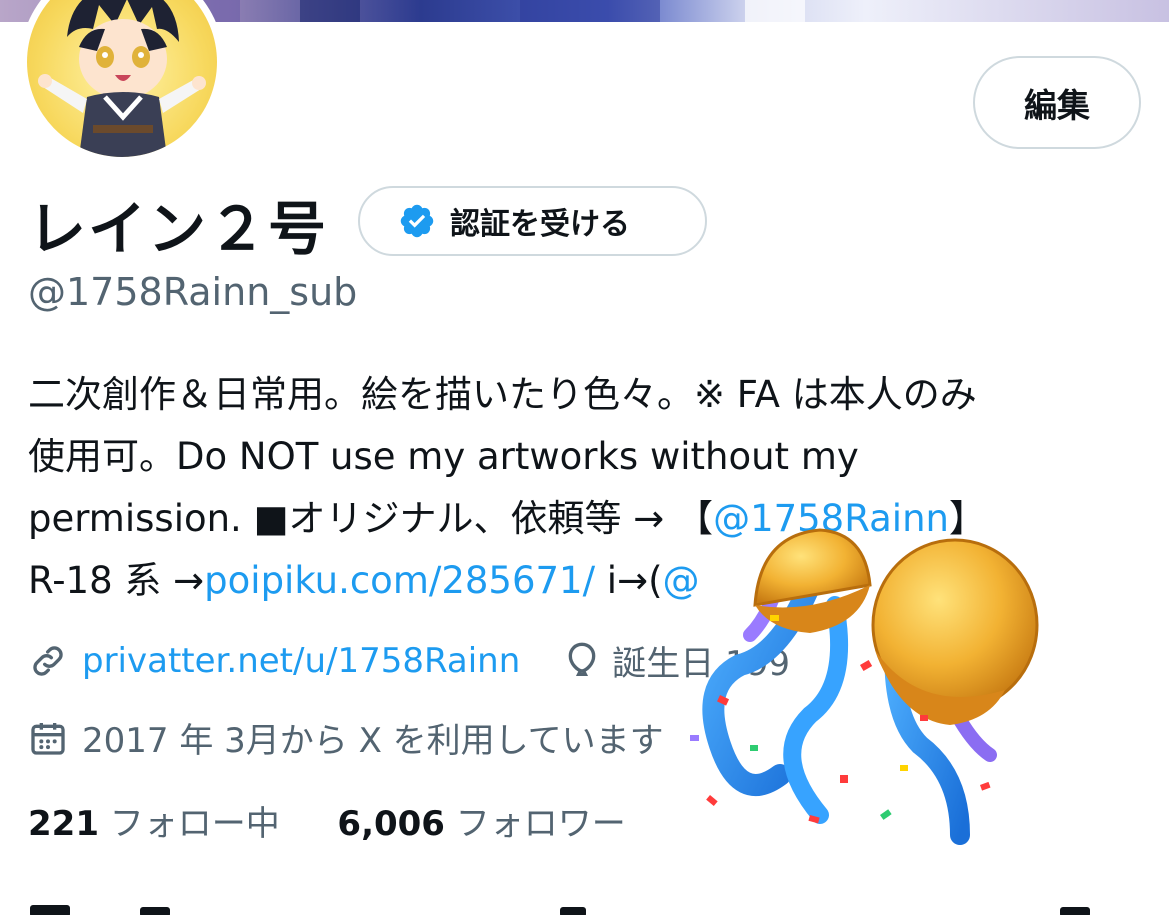  I want to click on bio-line-4: R-18 系 →poipiku.com/285671/ i→(@ 2 ), so click(583, 581).